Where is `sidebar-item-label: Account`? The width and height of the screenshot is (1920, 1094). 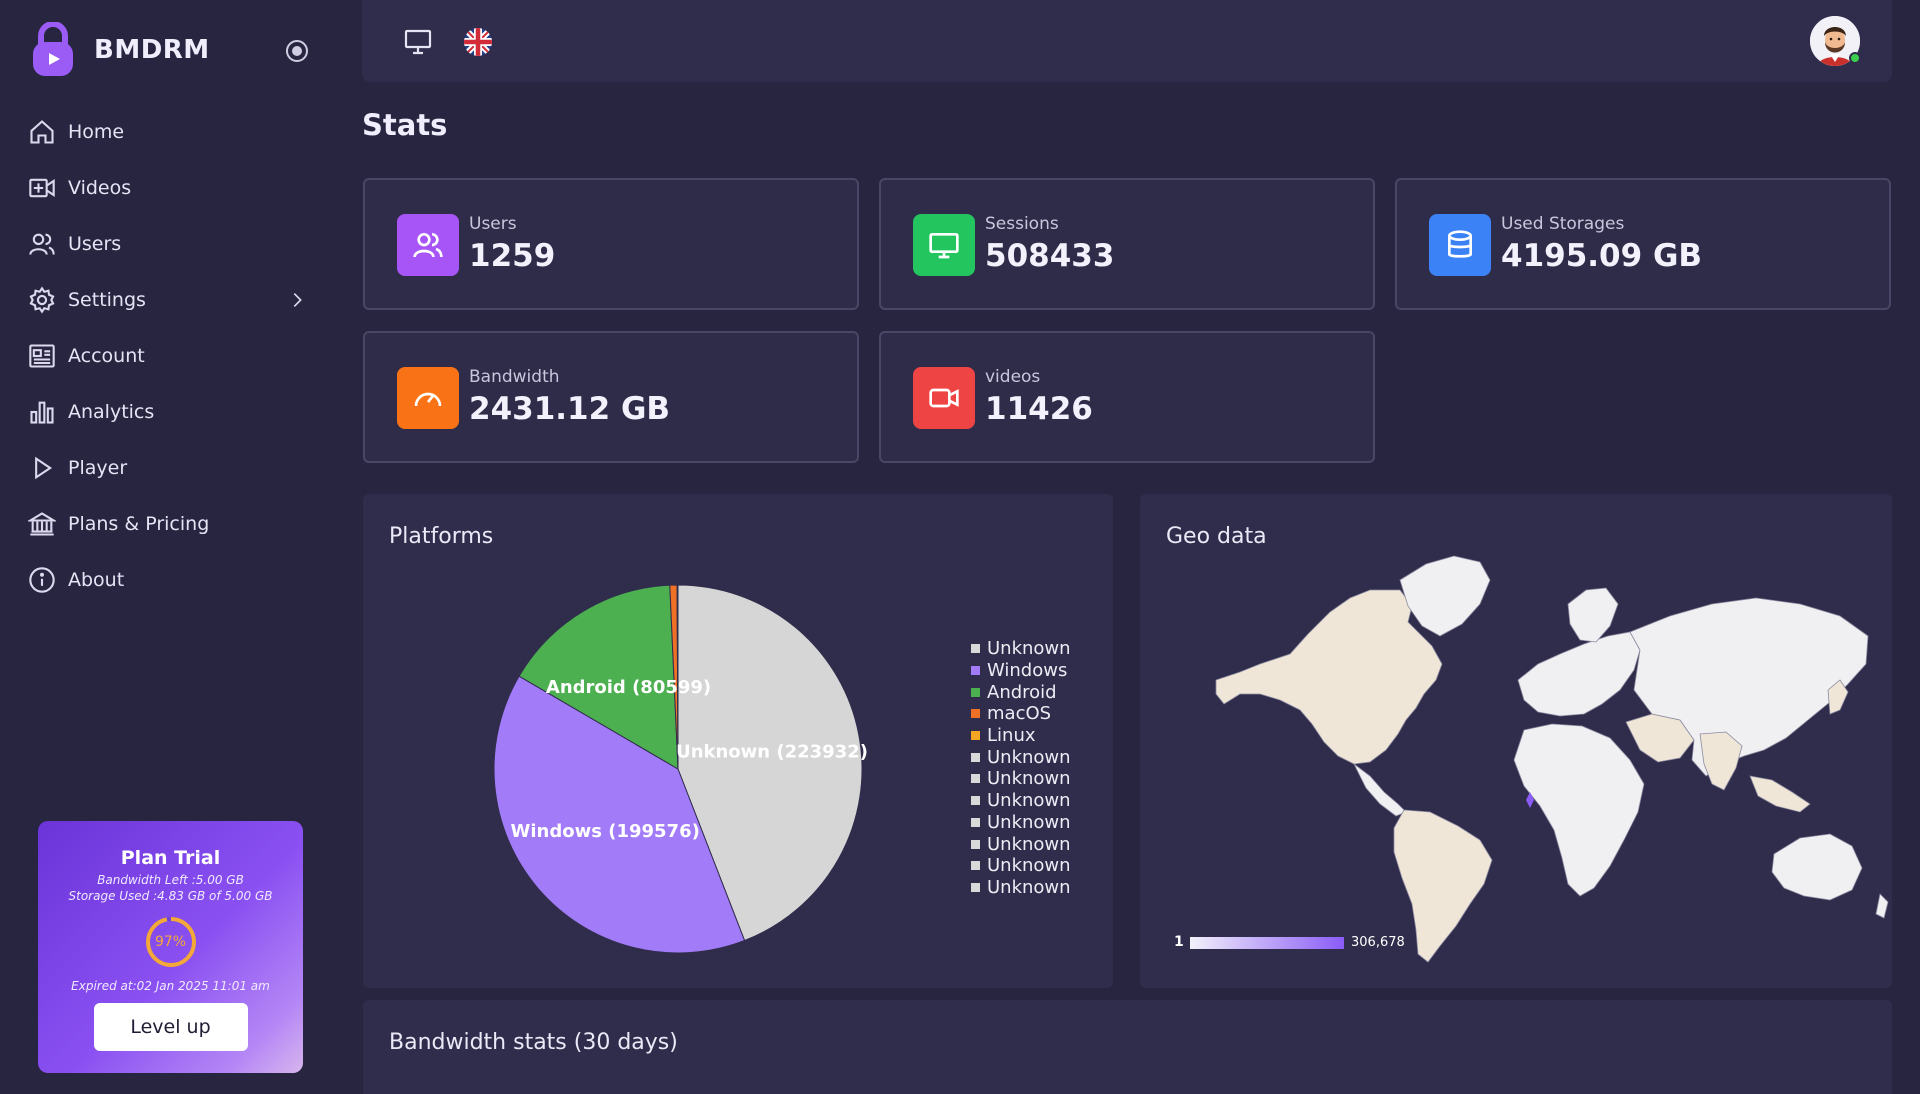
sidebar-item-label: Account is located at coordinates (106, 356).